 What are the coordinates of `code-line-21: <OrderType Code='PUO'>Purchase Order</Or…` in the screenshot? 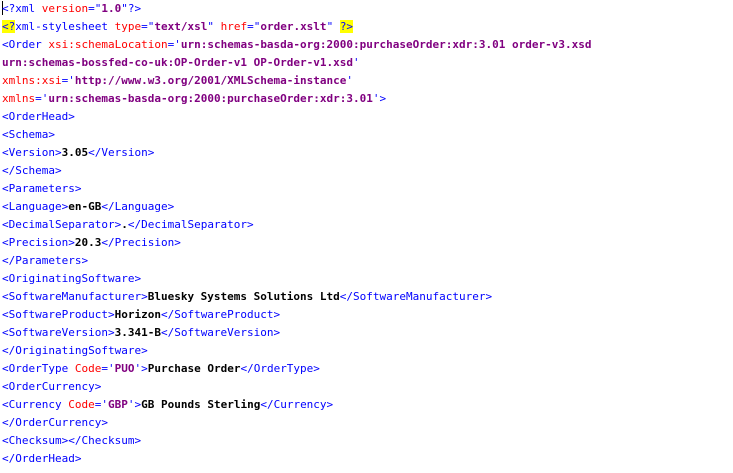 It's located at (366, 369).